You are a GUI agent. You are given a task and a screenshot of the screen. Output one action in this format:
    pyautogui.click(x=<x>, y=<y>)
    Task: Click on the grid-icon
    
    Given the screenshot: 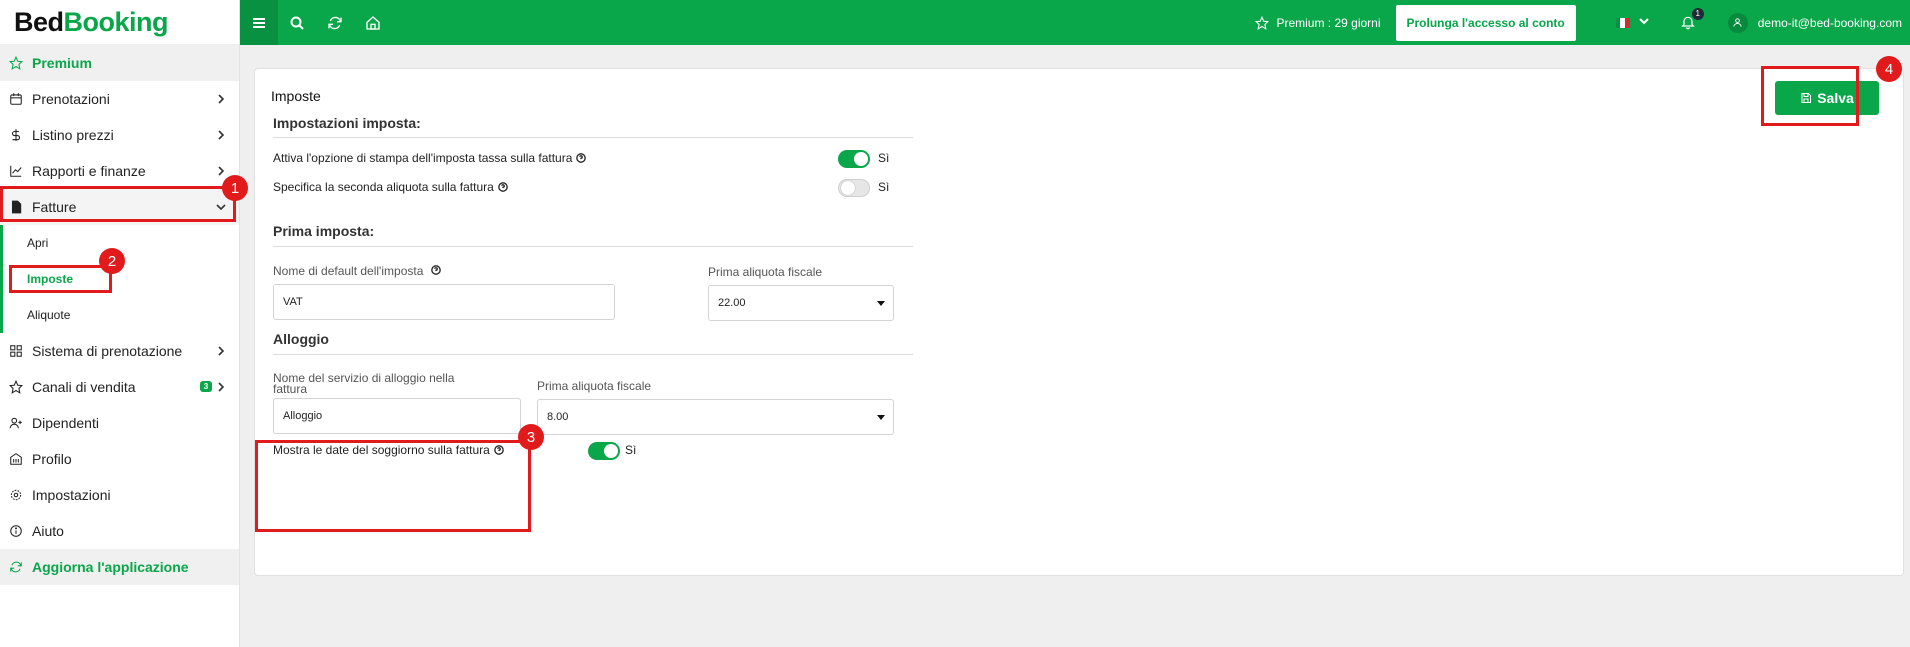 What is the action you would take?
    pyautogui.click(x=16, y=351)
    